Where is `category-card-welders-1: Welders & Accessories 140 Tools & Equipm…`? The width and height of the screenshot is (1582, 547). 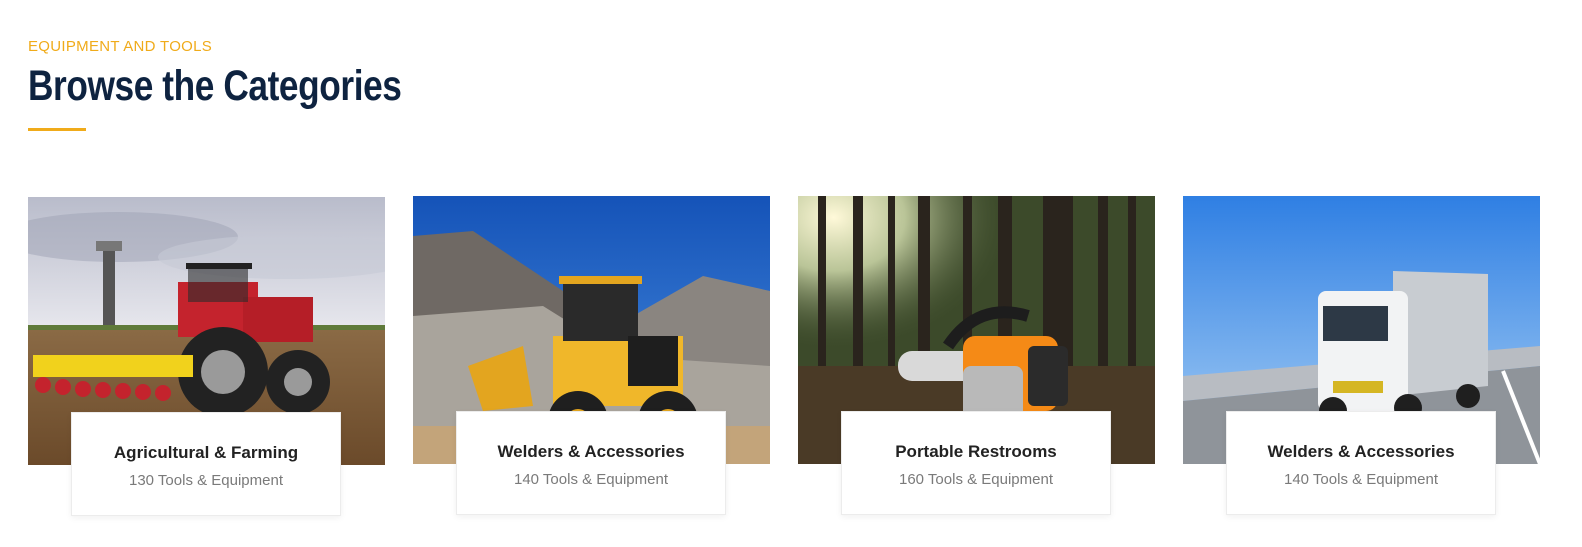
category-card-welders-1: Welders & Accessories 140 Tools & Equipm… is located at coordinates (591, 357).